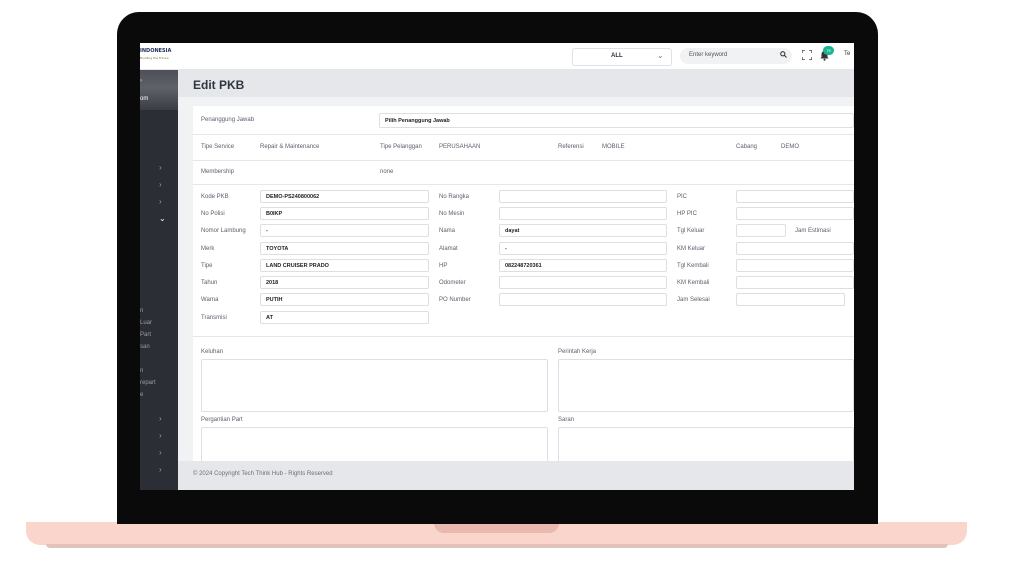 This screenshot has width=1024, height=576. I want to click on po-number-field, so click(583, 299).